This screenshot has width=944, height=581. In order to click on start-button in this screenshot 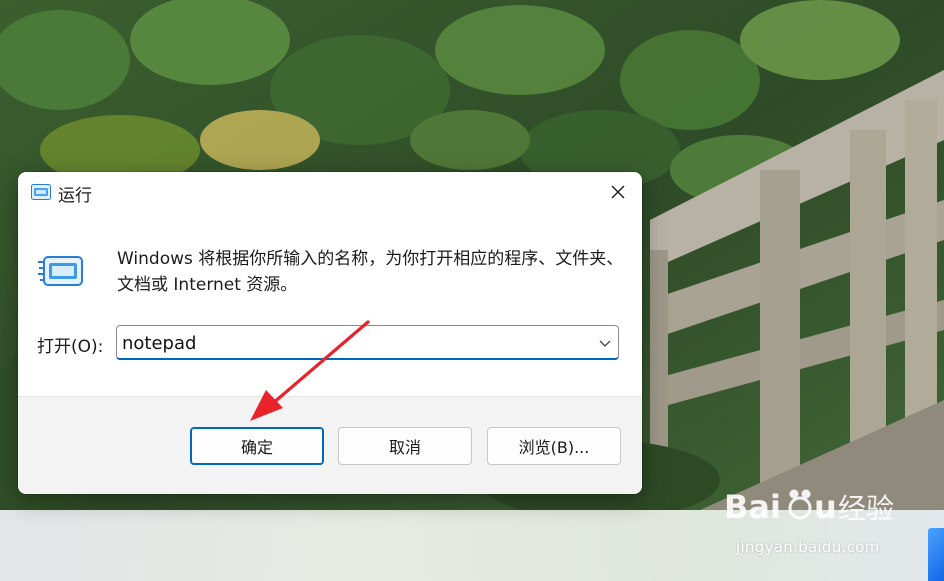, I will do `click(936, 554)`.